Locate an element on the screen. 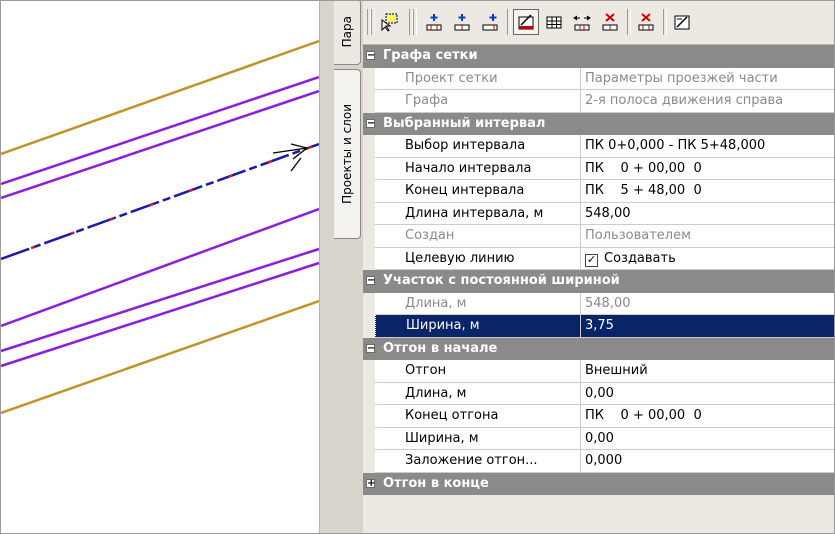  property-row: Выбор интервала ПК 0+0,000 - ПК 5+48,000 is located at coordinates (598, 146).